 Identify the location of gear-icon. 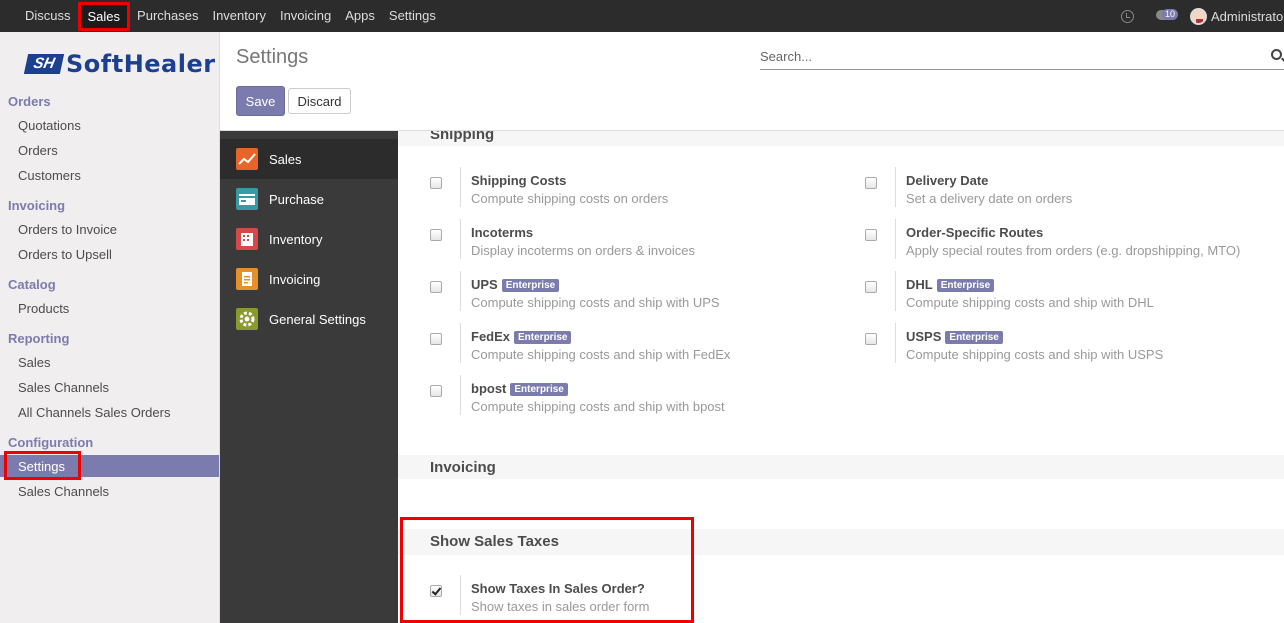
(247, 319).